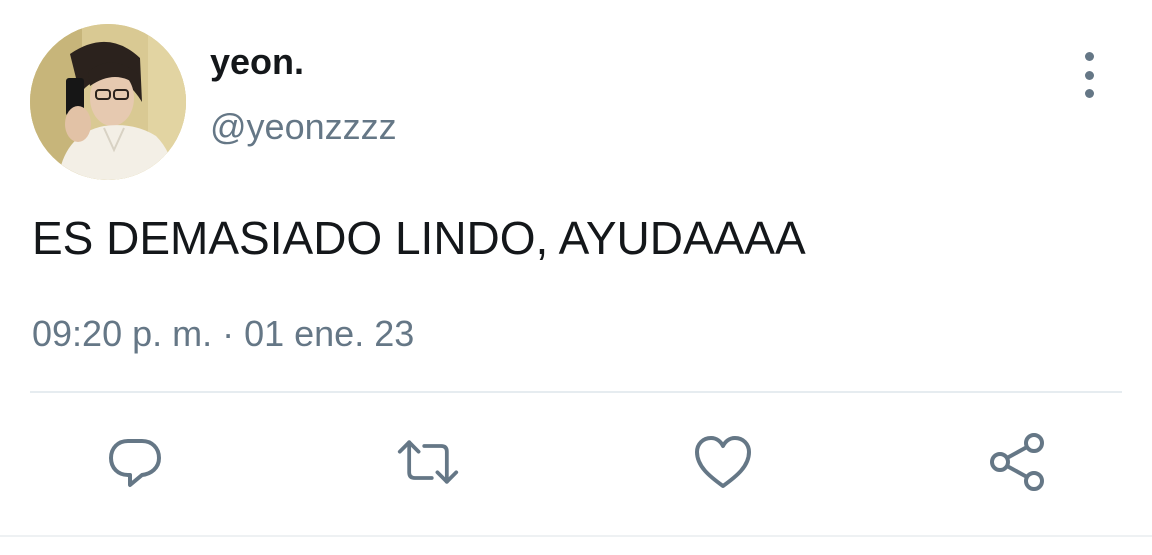  What do you see at coordinates (576, 536) in the screenshot?
I see `bottom-divider` at bounding box center [576, 536].